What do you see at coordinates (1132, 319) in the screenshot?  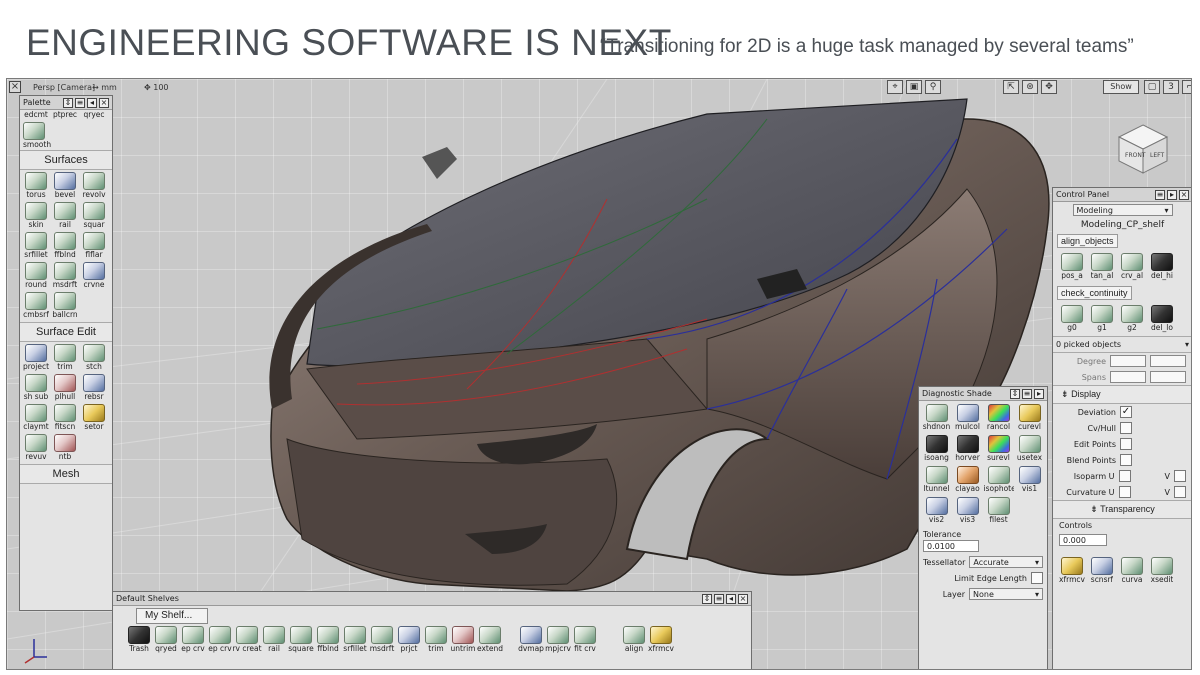 I see `cp-g2: g2` at bounding box center [1132, 319].